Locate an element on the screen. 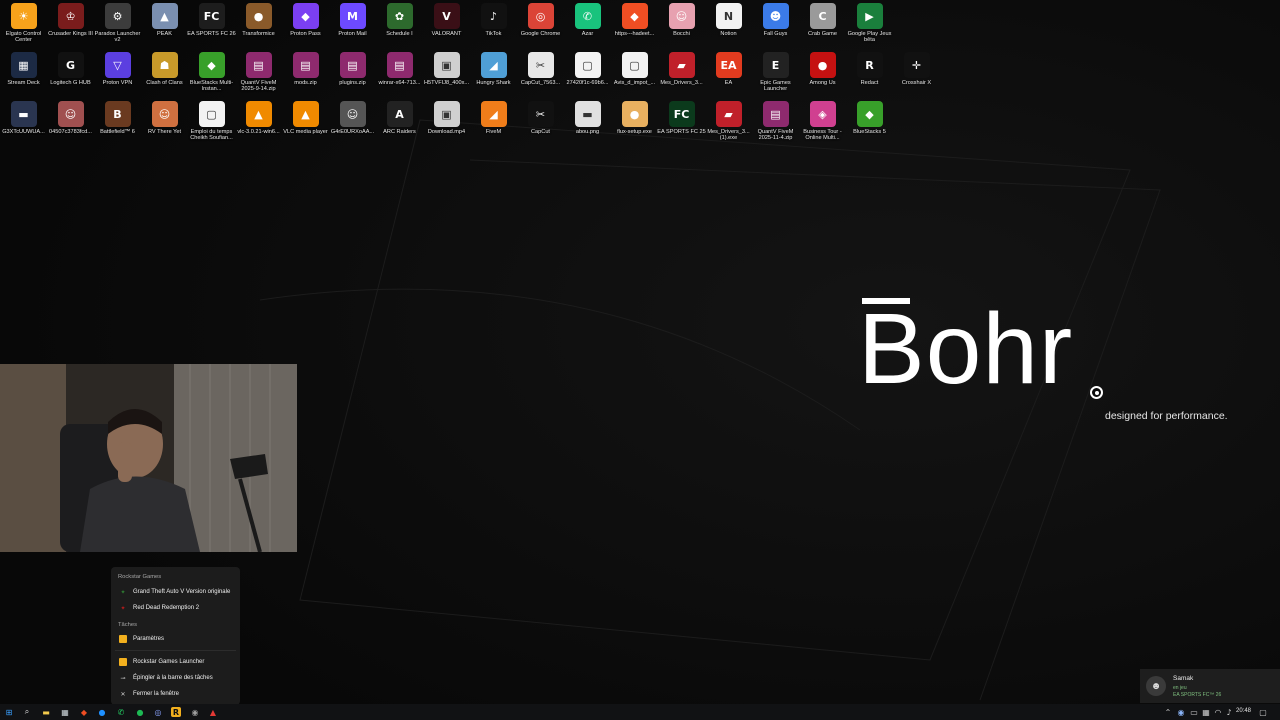 The height and width of the screenshot is (720, 1280). desktop-icon: ☗ Clash of Clans is located at coordinates (164, 76).